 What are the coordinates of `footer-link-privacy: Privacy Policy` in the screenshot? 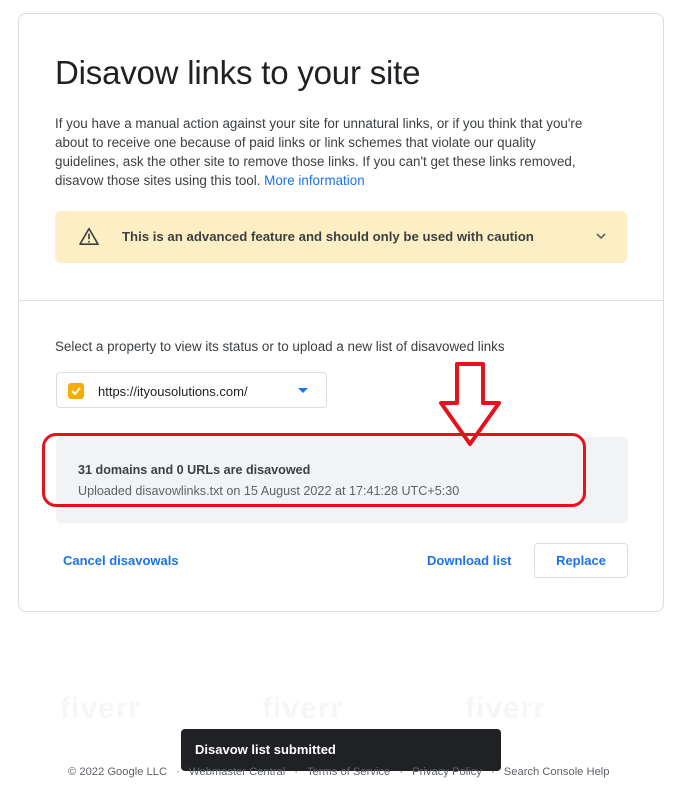 It's located at (447, 772).